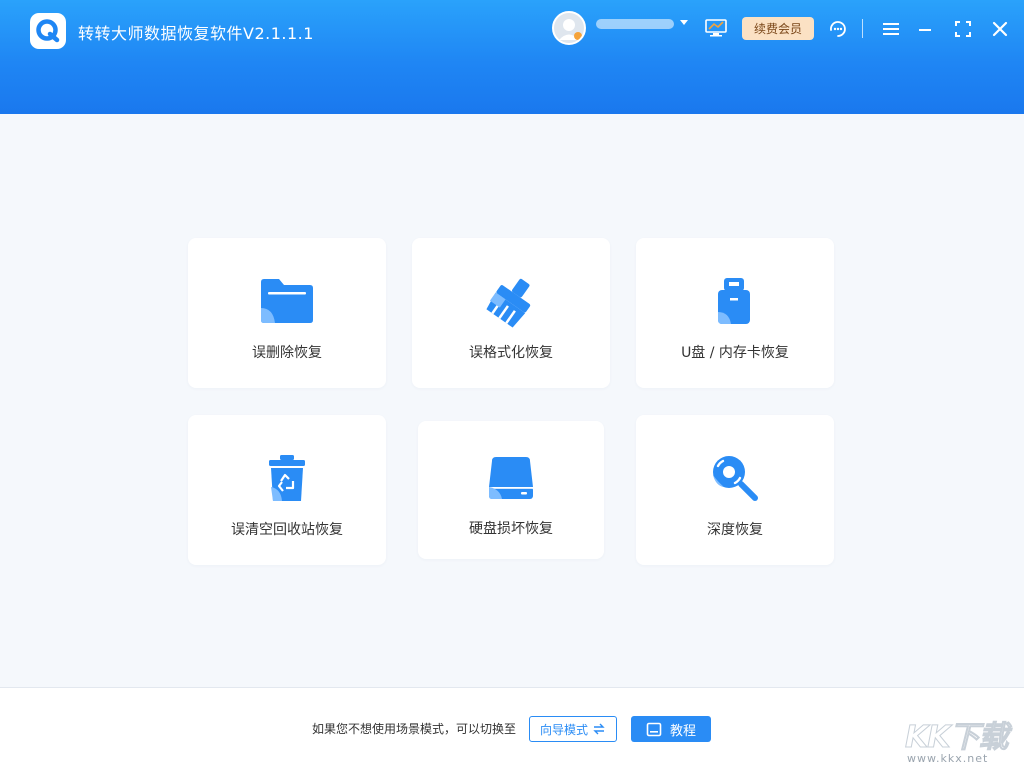  I want to click on username-redacted, so click(635, 24).